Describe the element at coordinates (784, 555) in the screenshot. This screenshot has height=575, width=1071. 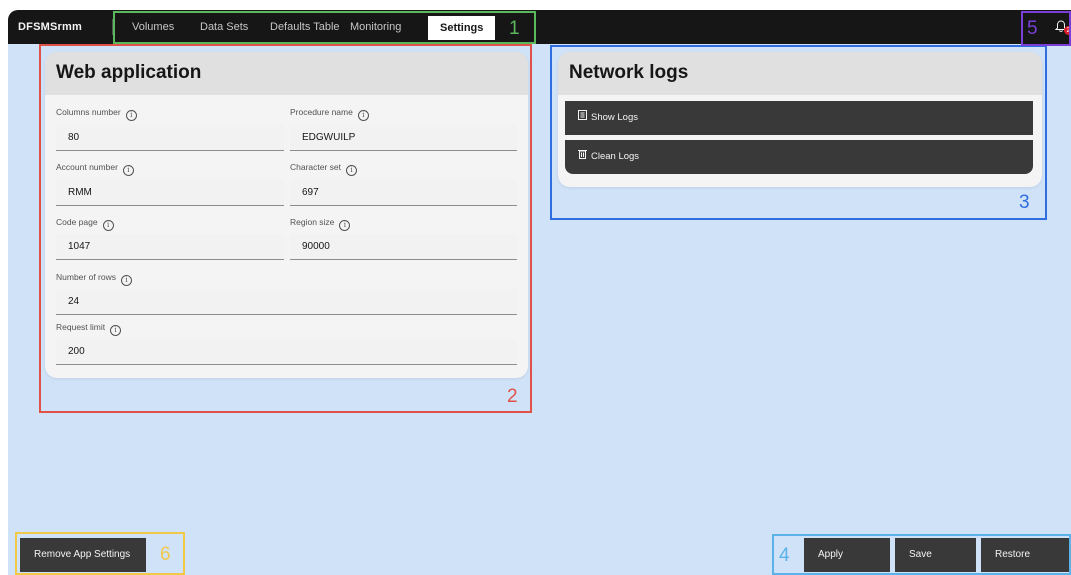
I see `annotation-number-4: 4` at that location.